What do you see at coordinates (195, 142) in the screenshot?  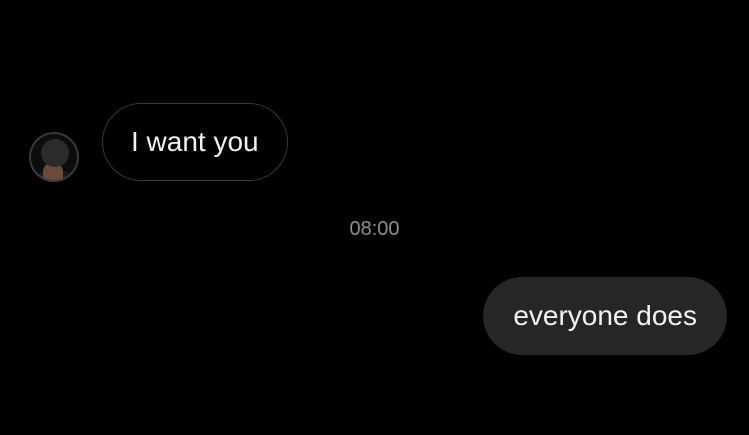 I see `incoming-message-bubble: I want you` at bounding box center [195, 142].